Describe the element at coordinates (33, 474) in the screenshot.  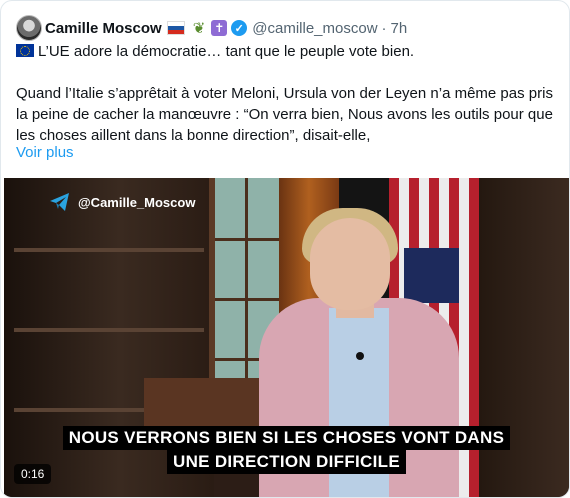
I see `video-timestamp: 0:16` at that location.